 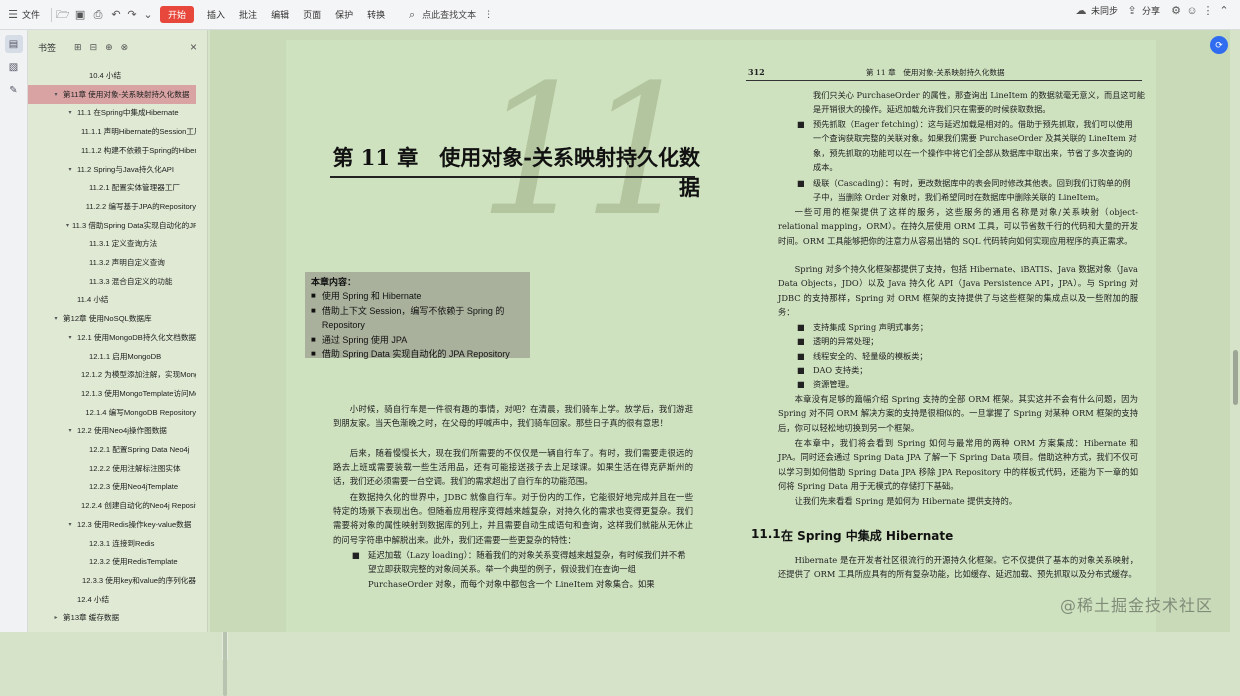 What do you see at coordinates (14, 67) in the screenshot?
I see `thumbnail-panel-icon: ▧` at bounding box center [14, 67].